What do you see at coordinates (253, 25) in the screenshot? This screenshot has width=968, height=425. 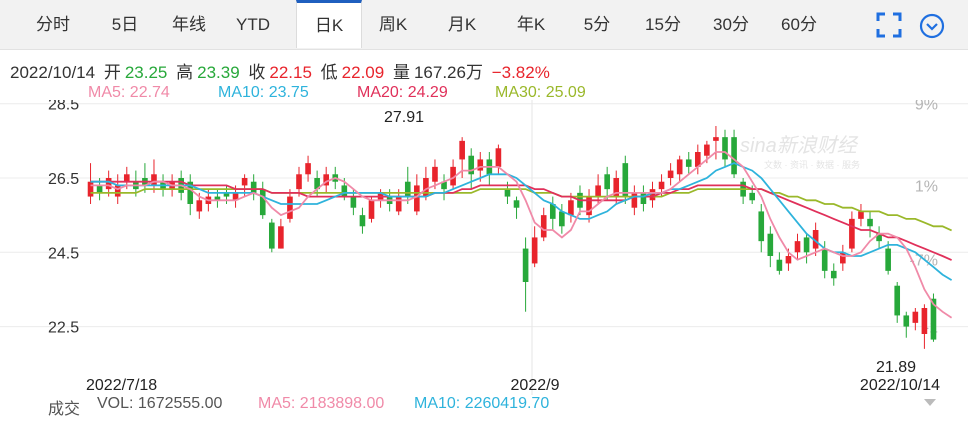 I see `tab-3: YTD` at bounding box center [253, 25].